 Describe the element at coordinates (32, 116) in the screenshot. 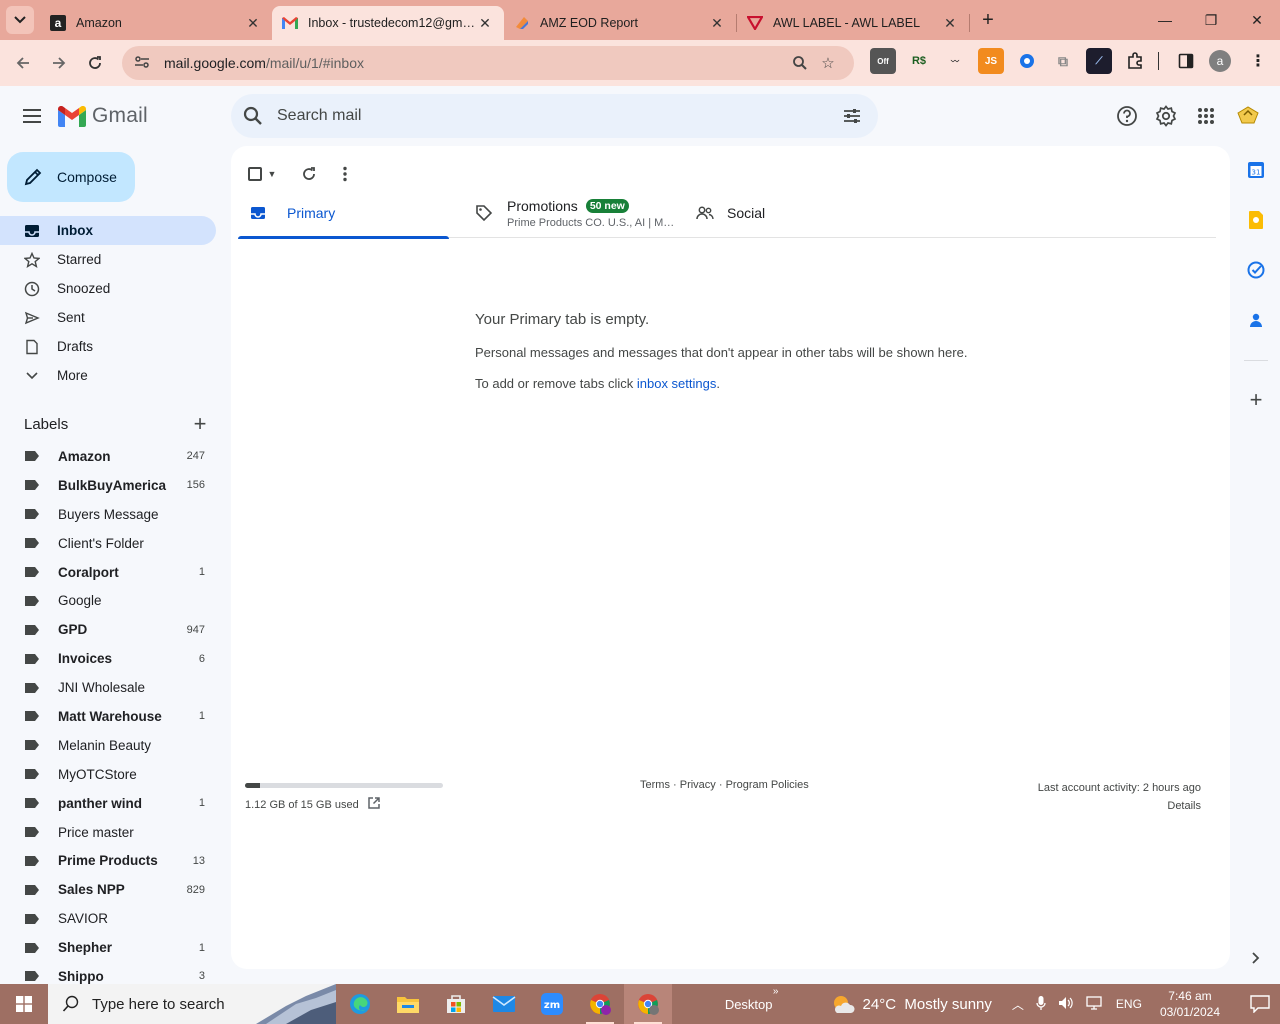

I see `main-menu-icon` at that location.